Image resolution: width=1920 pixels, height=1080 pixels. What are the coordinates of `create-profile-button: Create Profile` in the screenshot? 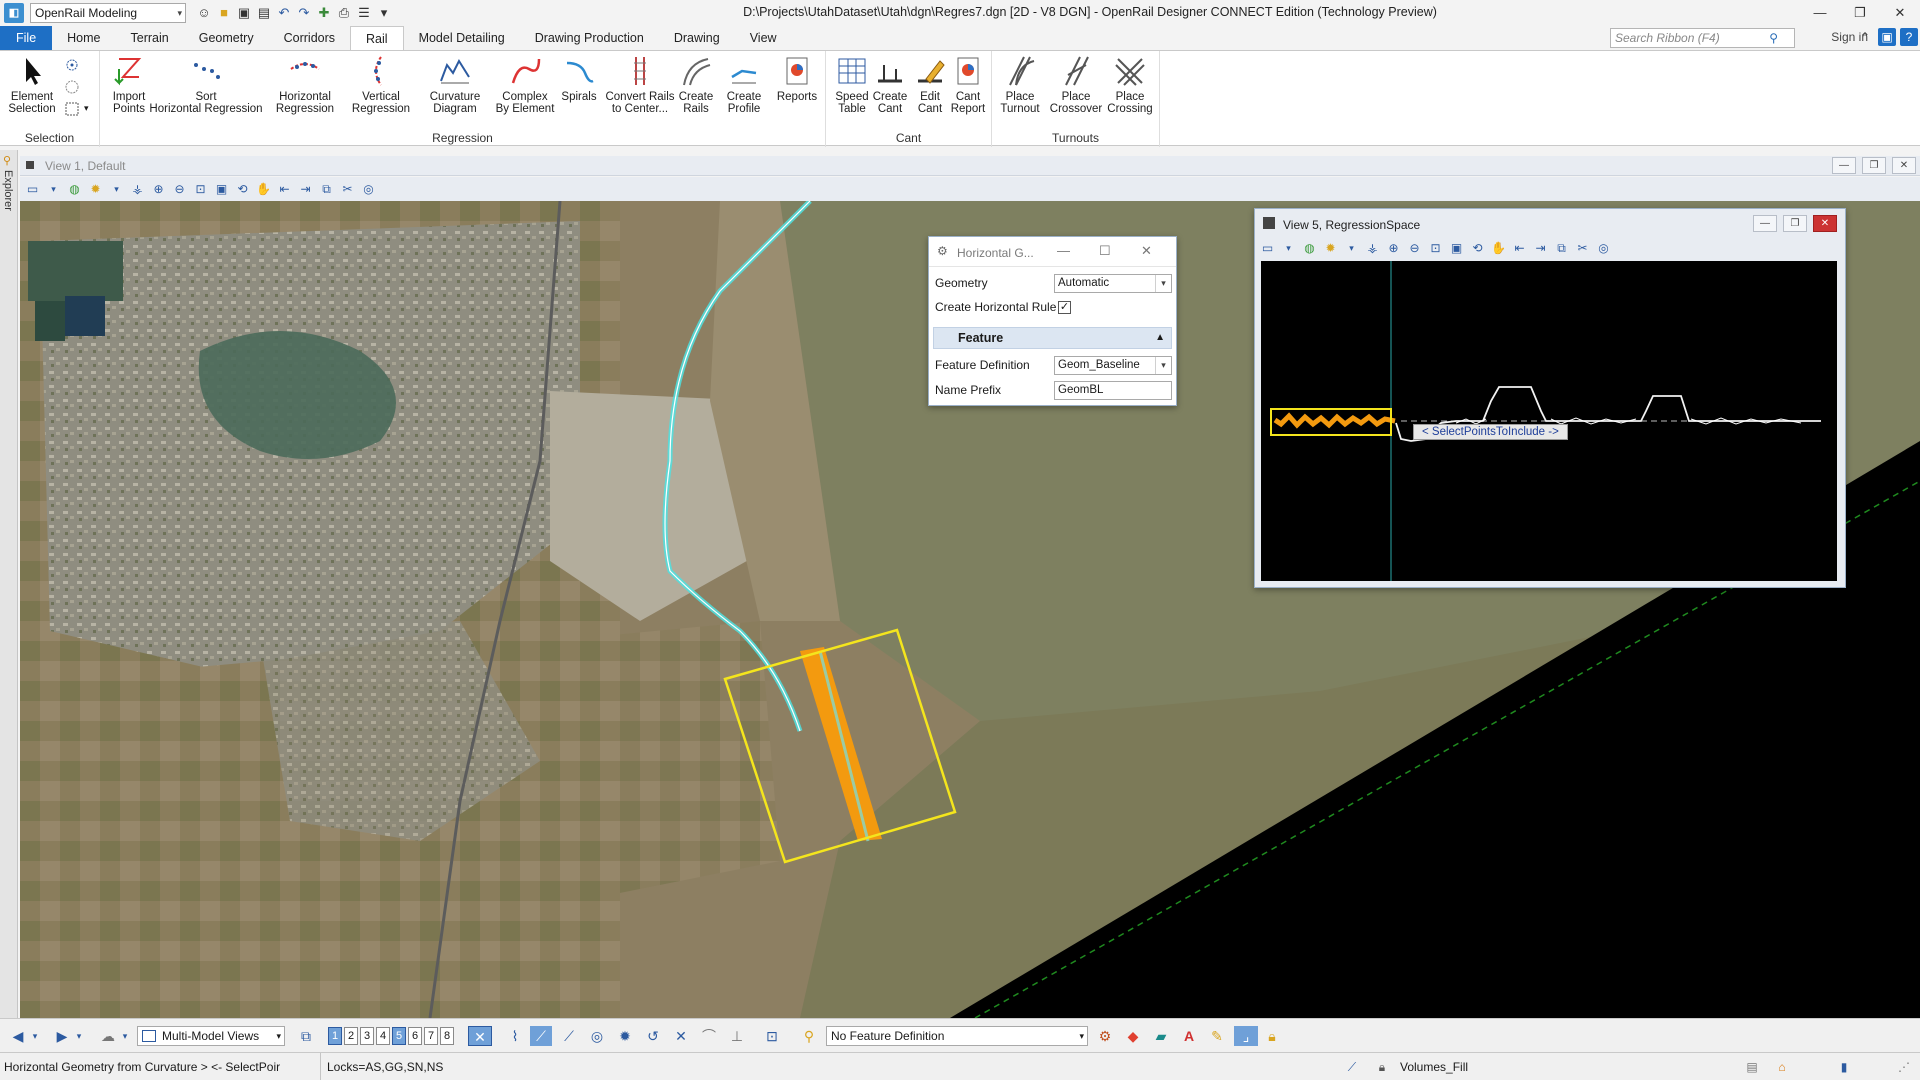 It's located at (744, 85).